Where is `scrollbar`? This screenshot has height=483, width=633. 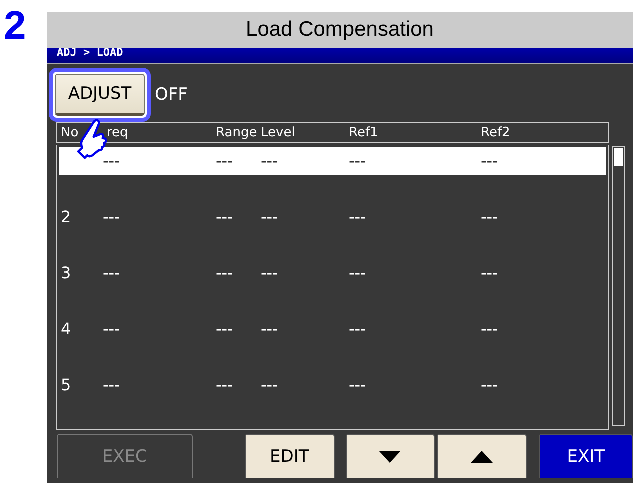
scrollbar is located at coordinates (618, 286).